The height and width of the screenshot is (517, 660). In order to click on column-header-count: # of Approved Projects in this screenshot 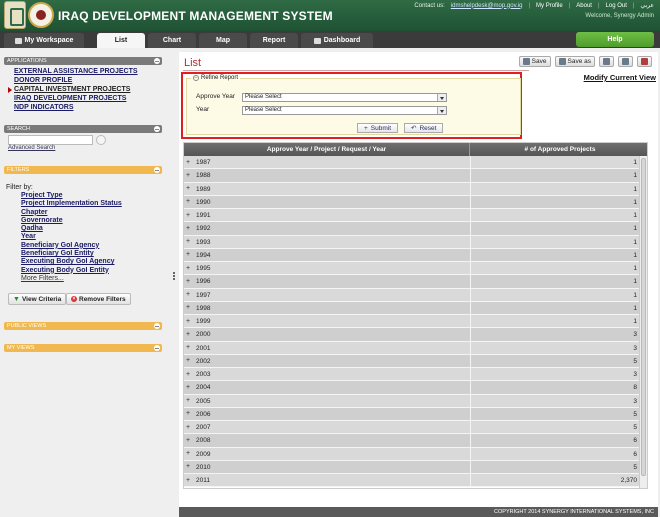, I will do `click(559, 149)`.